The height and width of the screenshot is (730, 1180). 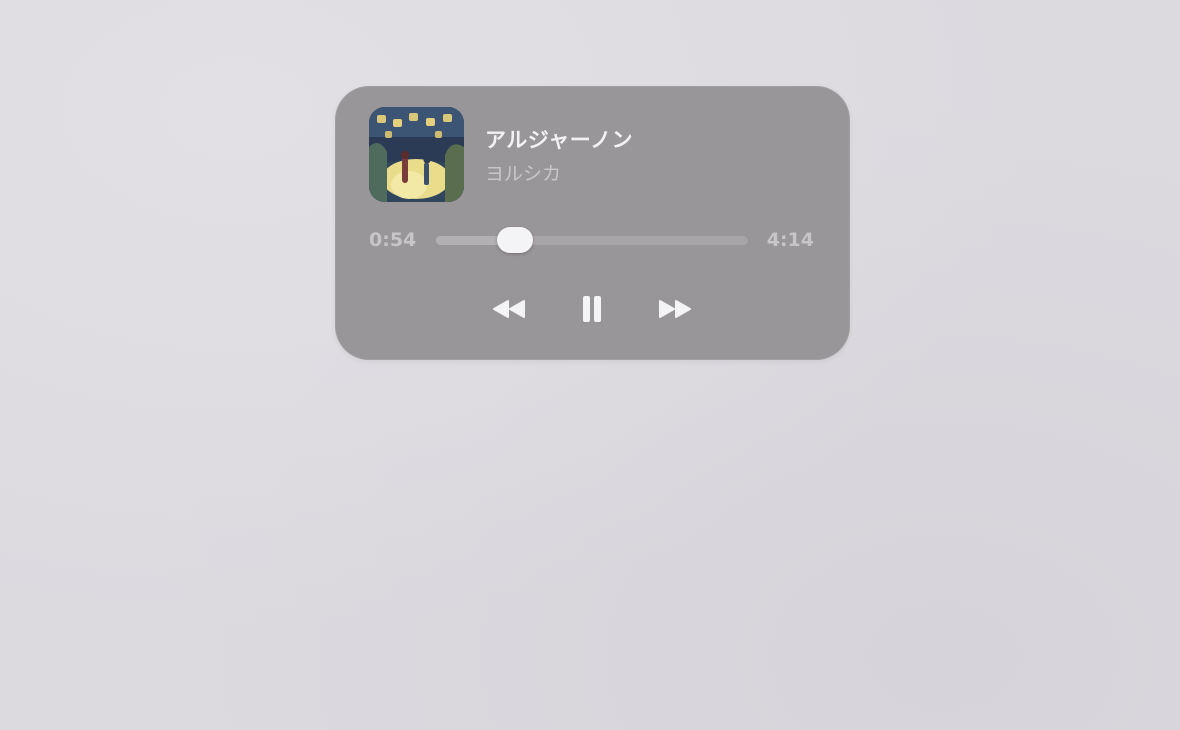 I want to click on album-artwork-image, so click(x=416, y=154).